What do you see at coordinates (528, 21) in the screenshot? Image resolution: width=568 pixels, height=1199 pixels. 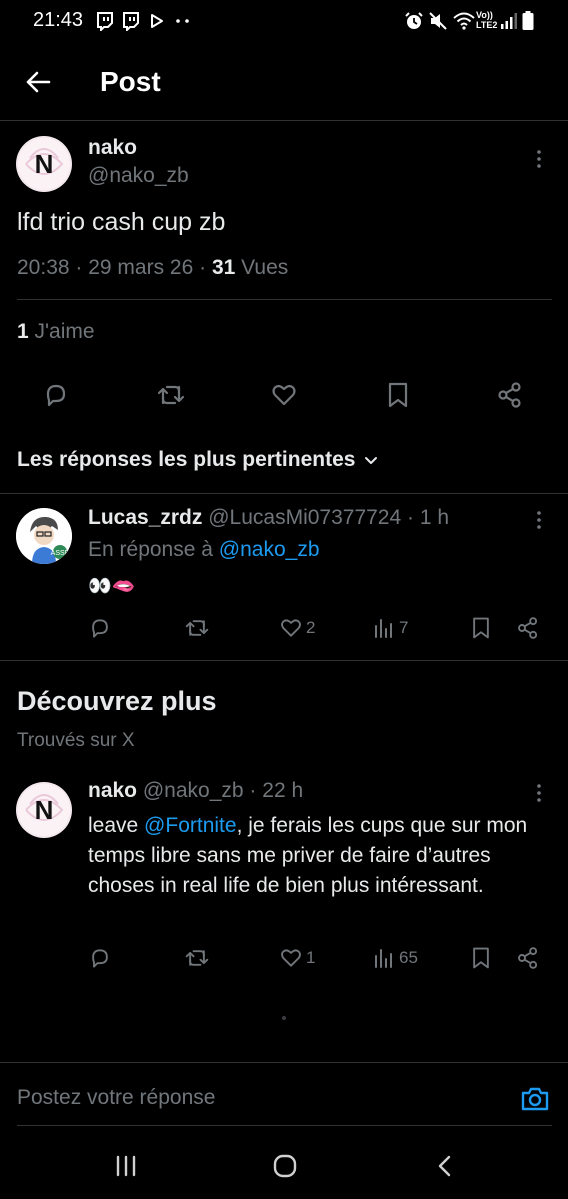 I see `battery-icon` at bounding box center [528, 21].